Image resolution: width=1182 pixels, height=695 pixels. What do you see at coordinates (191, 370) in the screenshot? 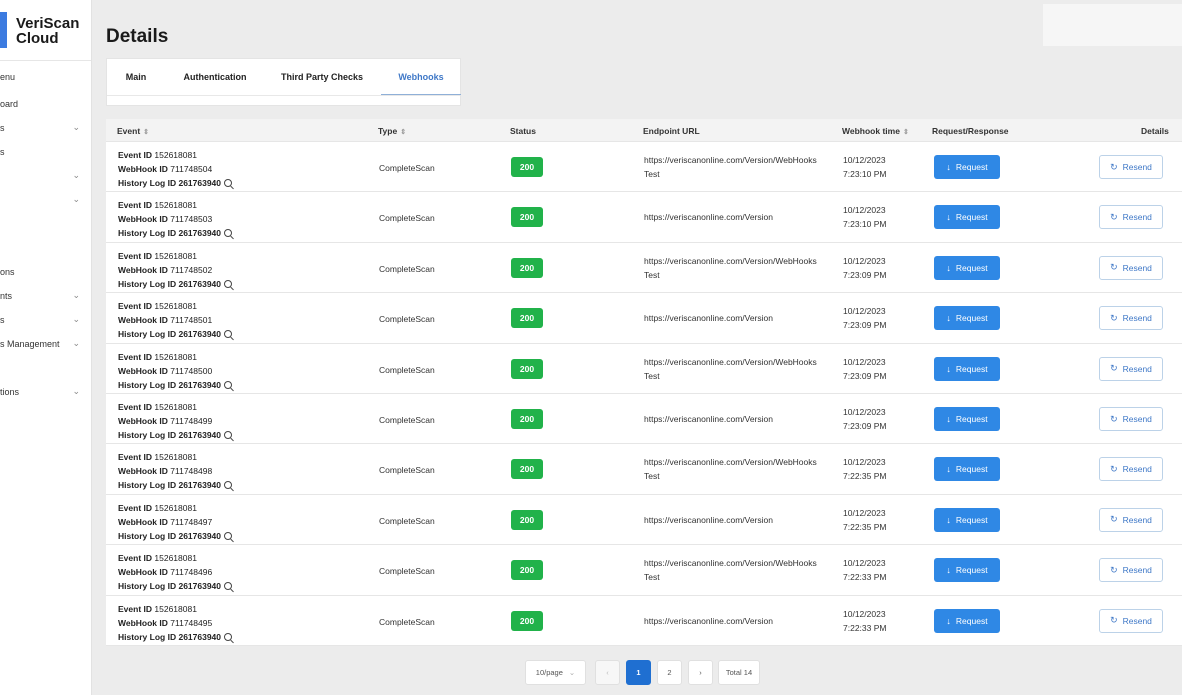
I see `webhook-id: 711748500` at bounding box center [191, 370].